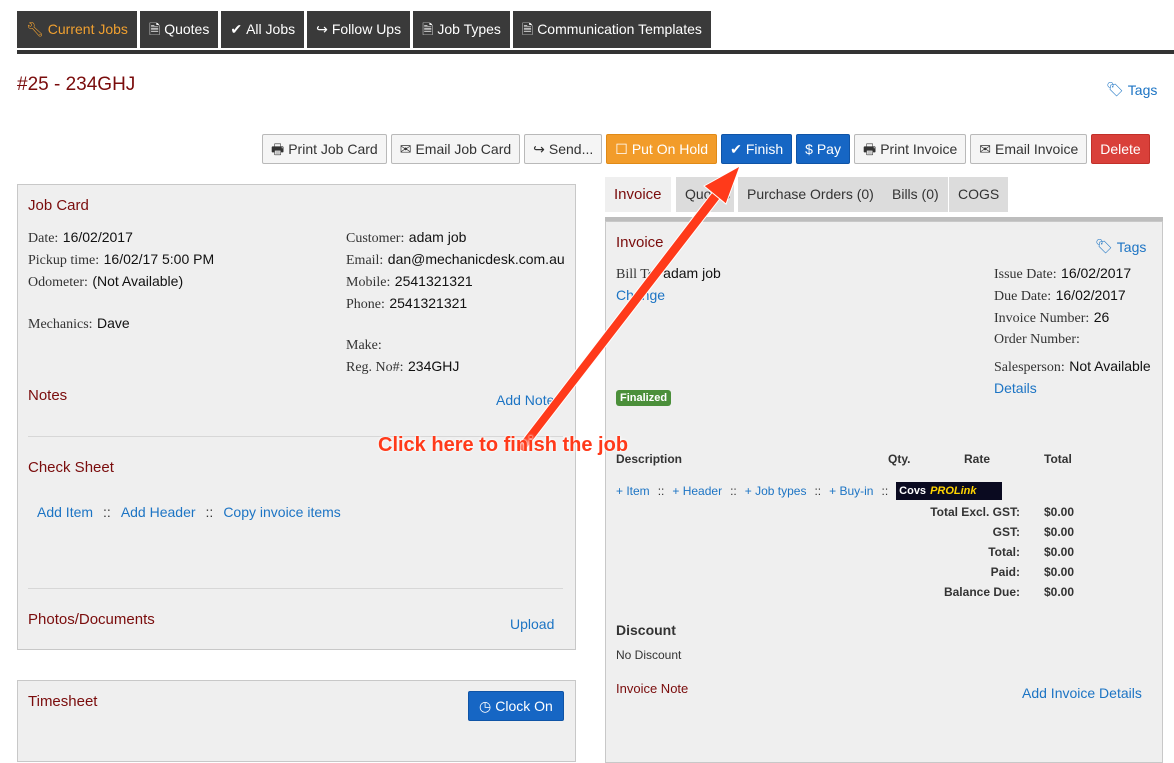 This screenshot has height=763, width=1174. What do you see at coordinates (633, 491) in the screenshot?
I see `add-item-link: + Item` at bounding box center [633, 491].